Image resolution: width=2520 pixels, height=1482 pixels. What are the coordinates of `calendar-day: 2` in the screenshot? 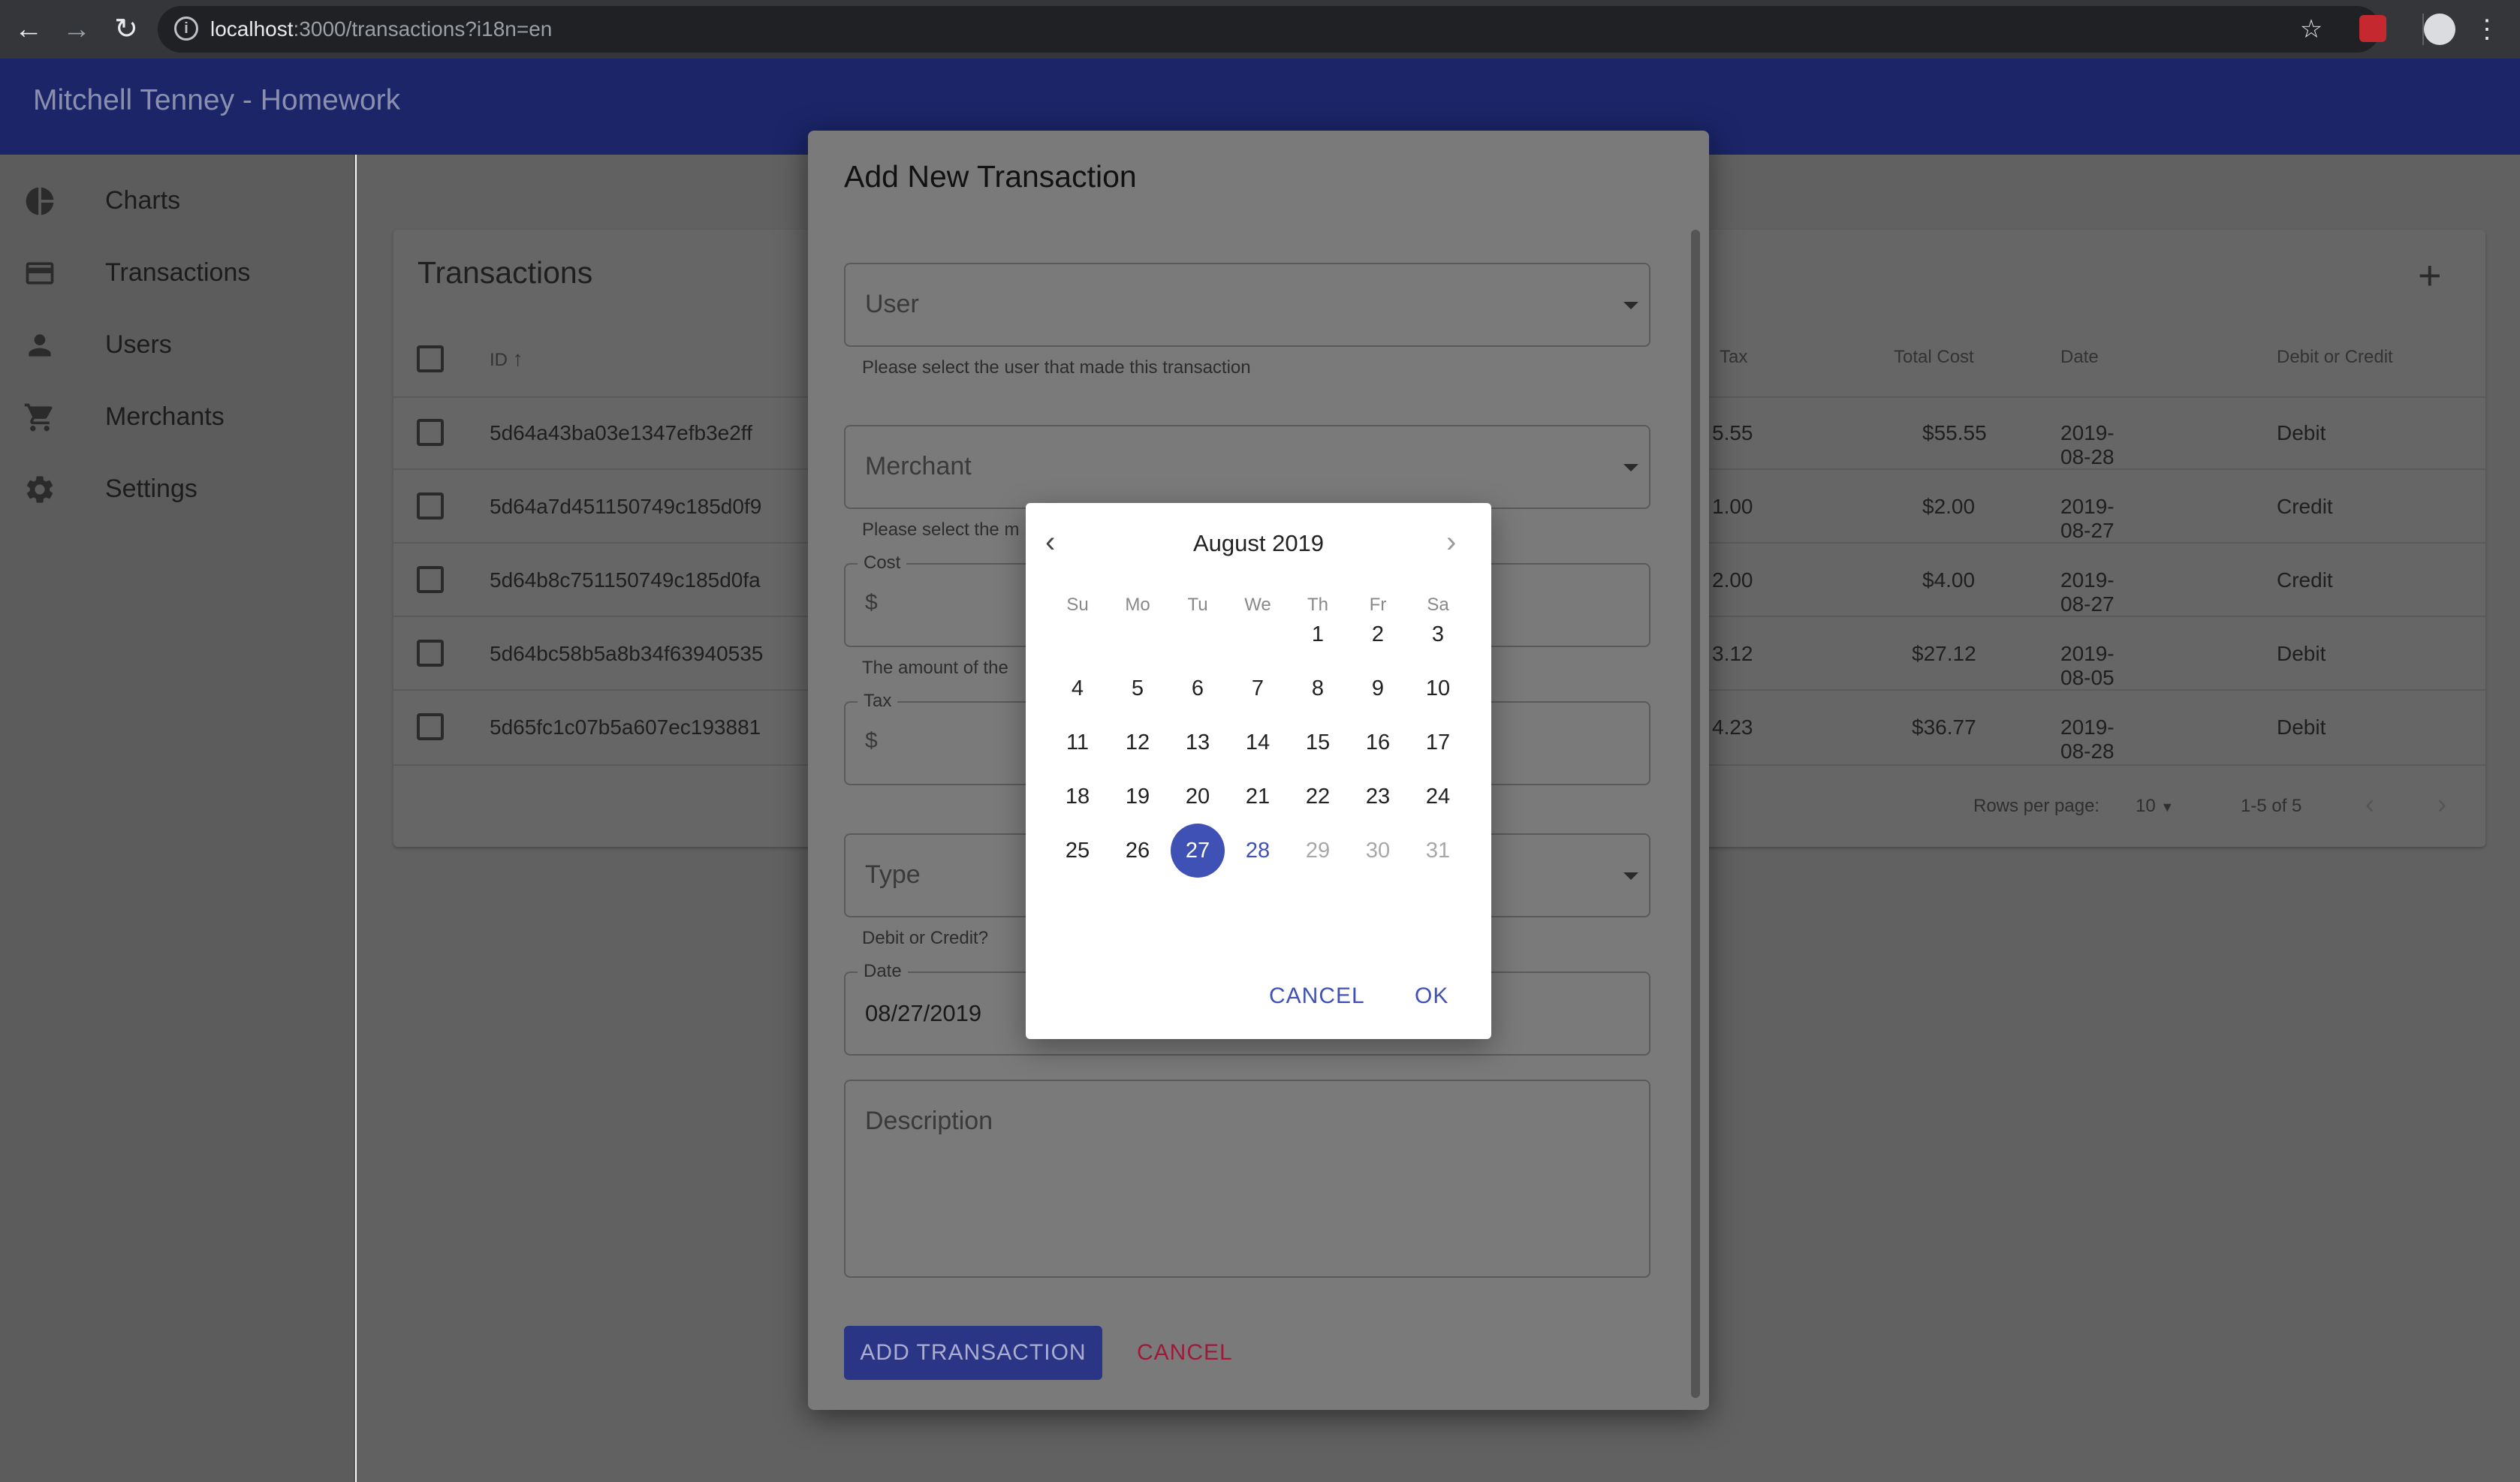 It's located at (1378, 634).